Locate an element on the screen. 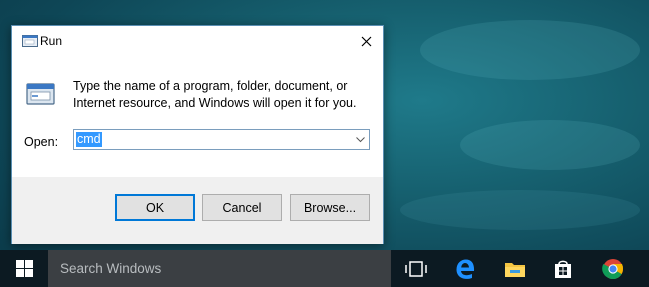  close-icon is located at coordinates (366, 41).